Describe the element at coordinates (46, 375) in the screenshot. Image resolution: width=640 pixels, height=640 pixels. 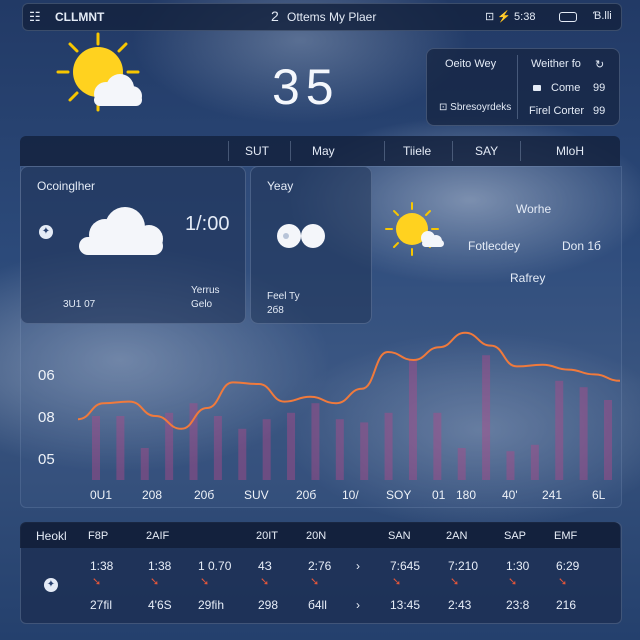
I see `y-tick-label: 06` at that location.